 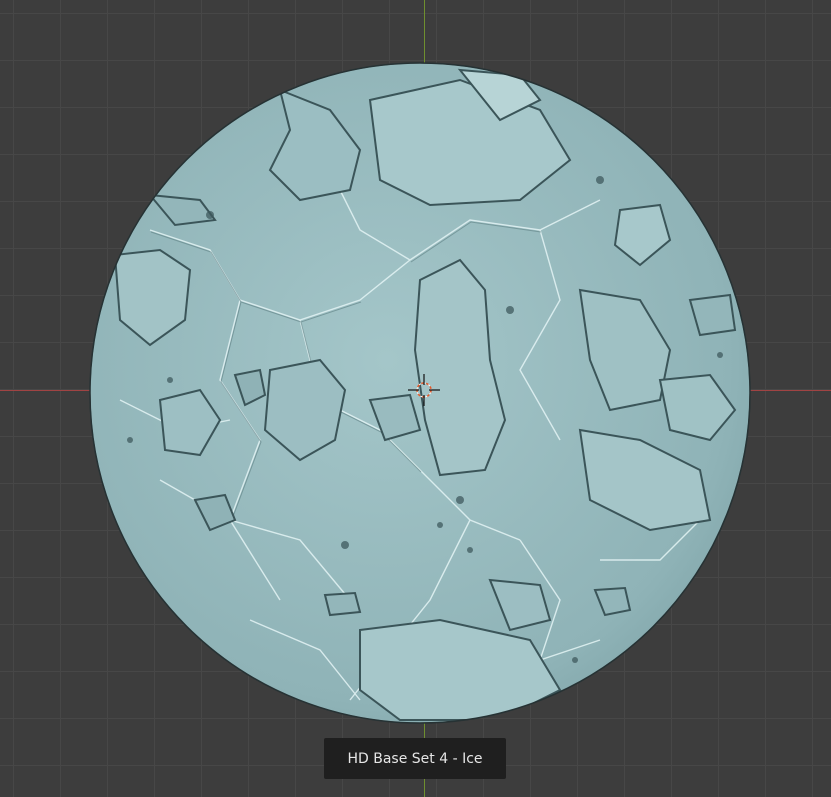 I want to click on model-name-label: HD Base Set 4 - Ice, so click(x=415, y=758).